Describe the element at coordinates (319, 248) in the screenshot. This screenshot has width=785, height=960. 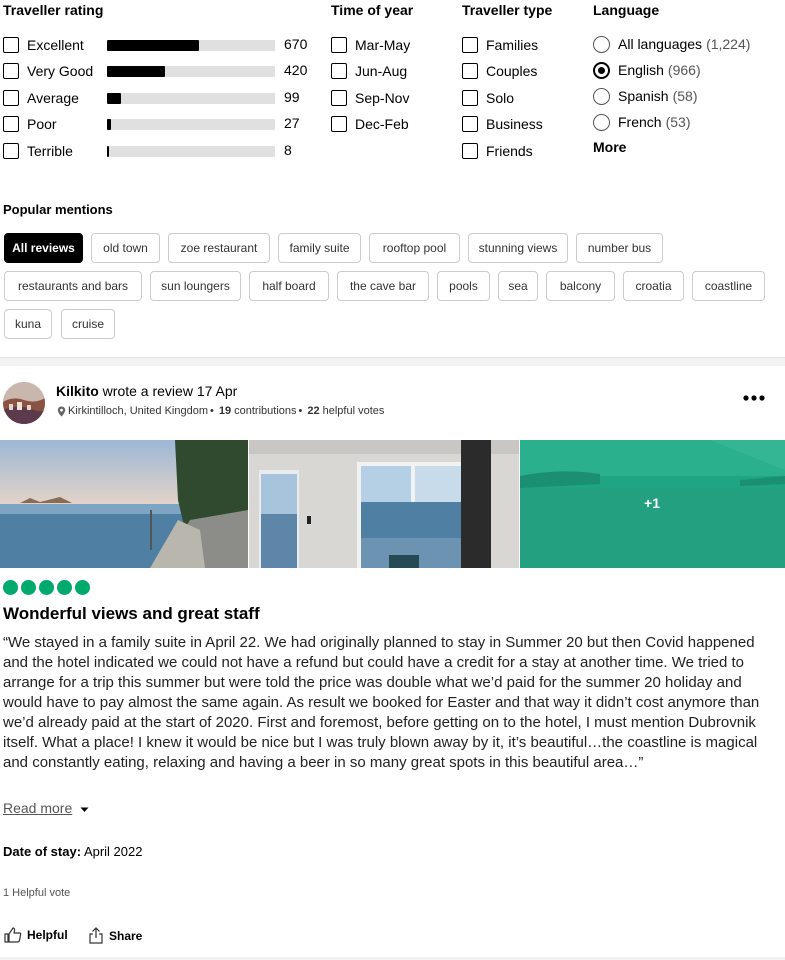
I see `mention-chip: family suite` at that location.